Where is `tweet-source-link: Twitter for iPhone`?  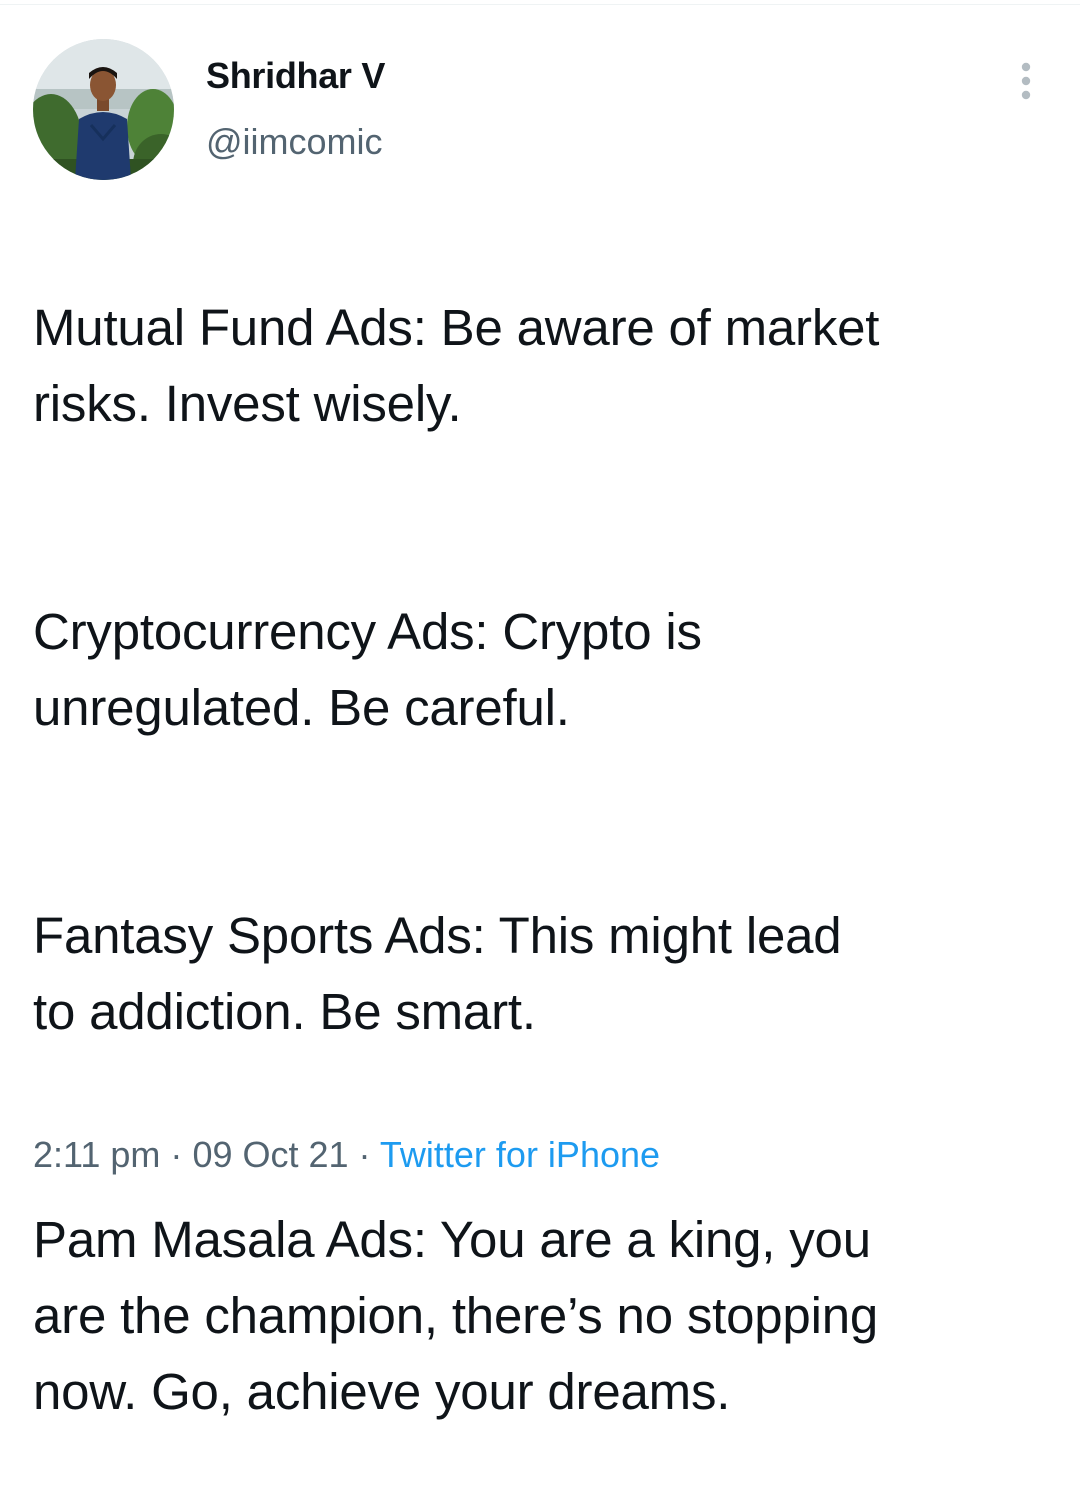
tweet-source-link: Twitter for iPhone is located at coordinates (520, 1154).